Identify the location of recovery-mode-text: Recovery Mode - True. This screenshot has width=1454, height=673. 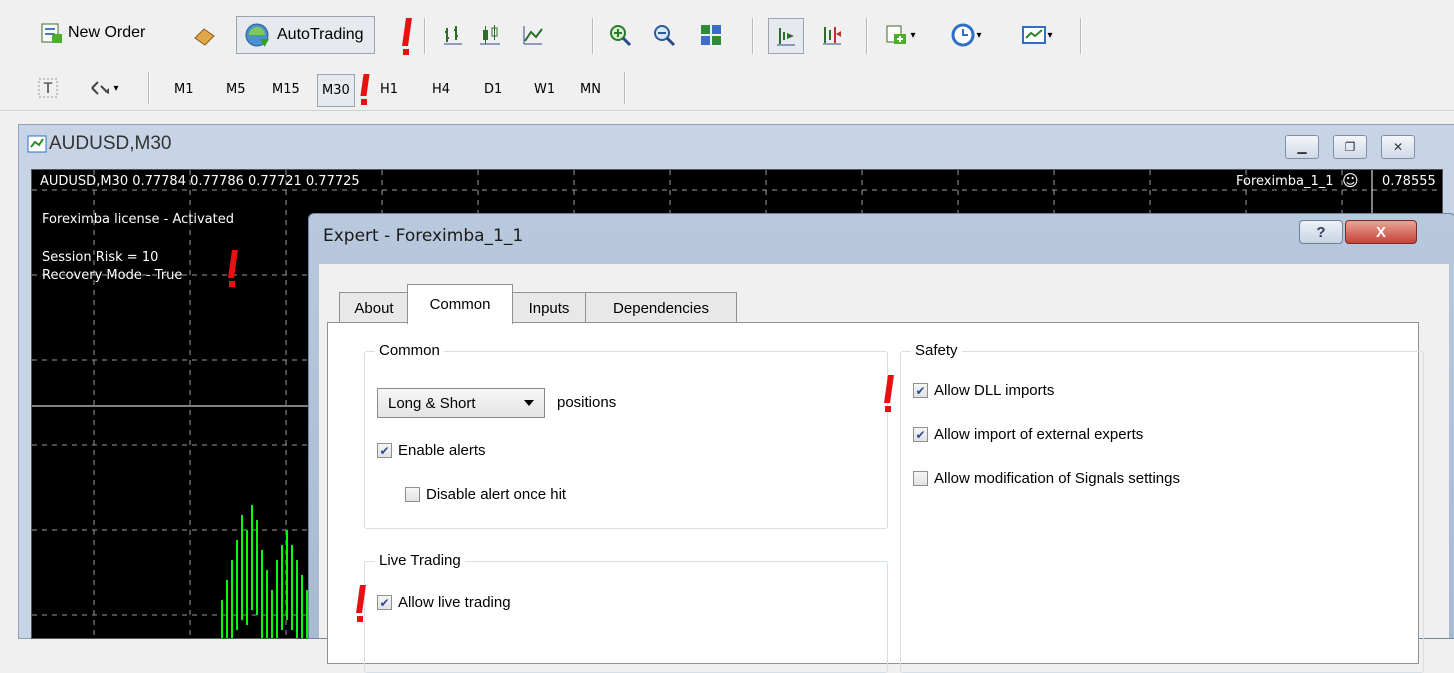
(112, 275).